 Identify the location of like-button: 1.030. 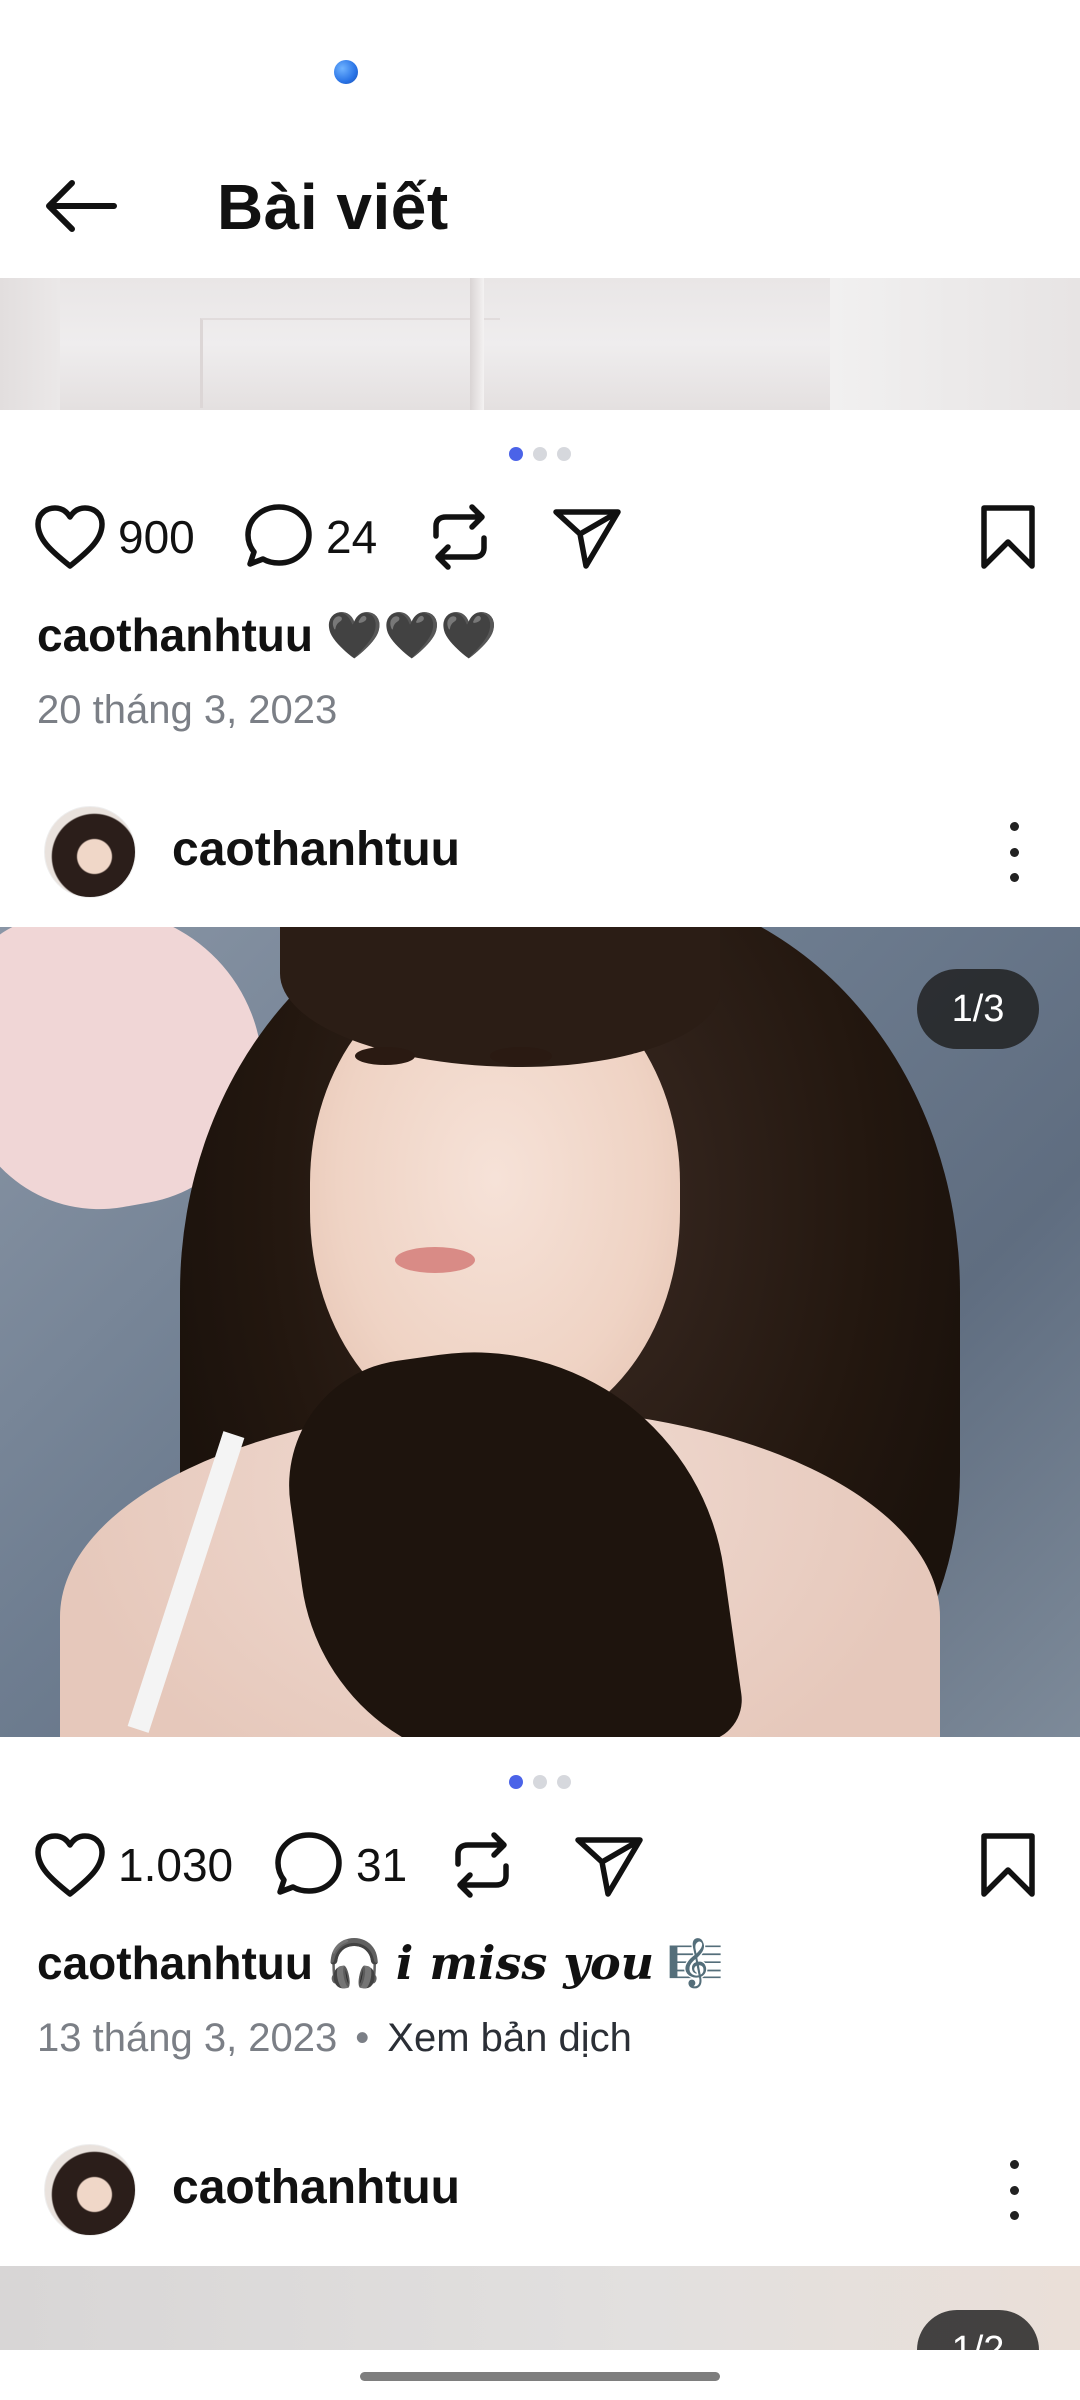
(133, 1865).